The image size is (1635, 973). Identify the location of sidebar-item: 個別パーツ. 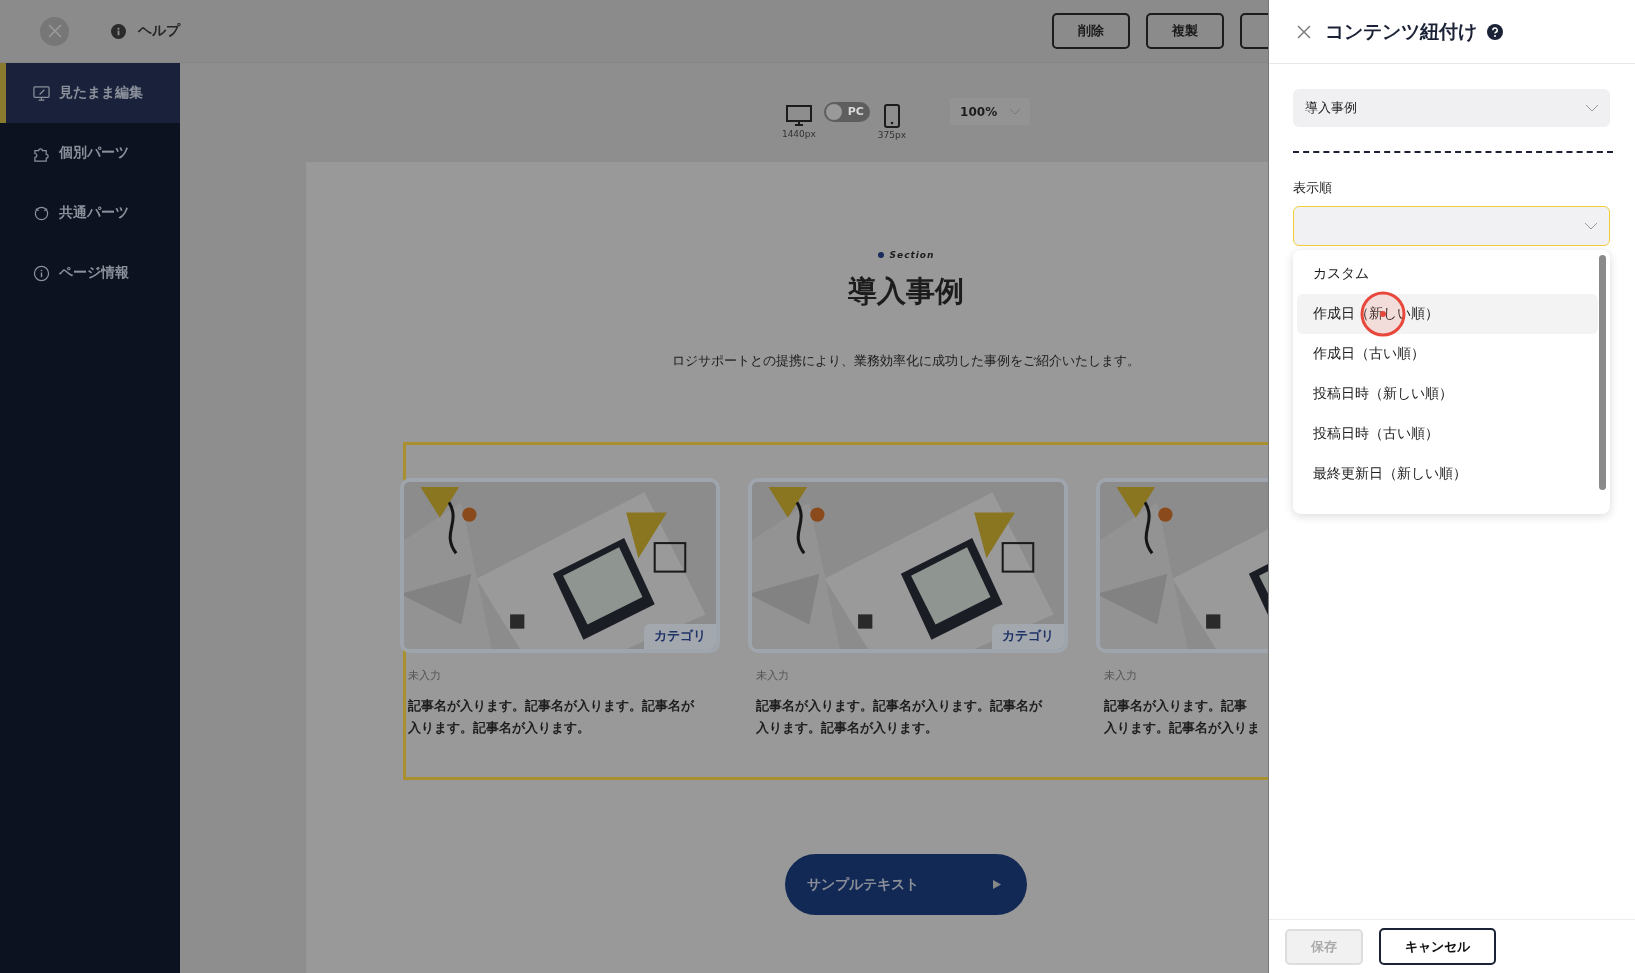
(90, 153).